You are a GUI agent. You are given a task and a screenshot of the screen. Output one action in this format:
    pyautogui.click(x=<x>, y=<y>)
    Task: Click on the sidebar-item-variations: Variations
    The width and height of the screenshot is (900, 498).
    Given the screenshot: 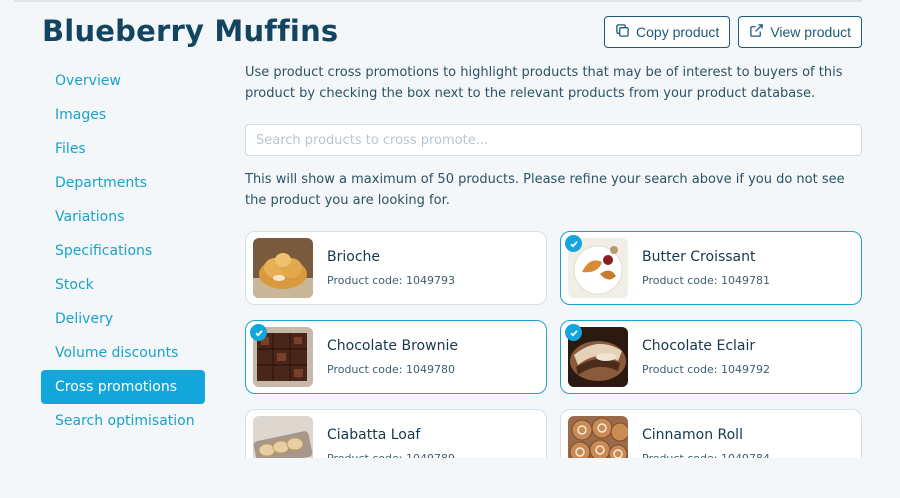 What is the action you would take?
    pyautogui.click(x=123, y=217)
    